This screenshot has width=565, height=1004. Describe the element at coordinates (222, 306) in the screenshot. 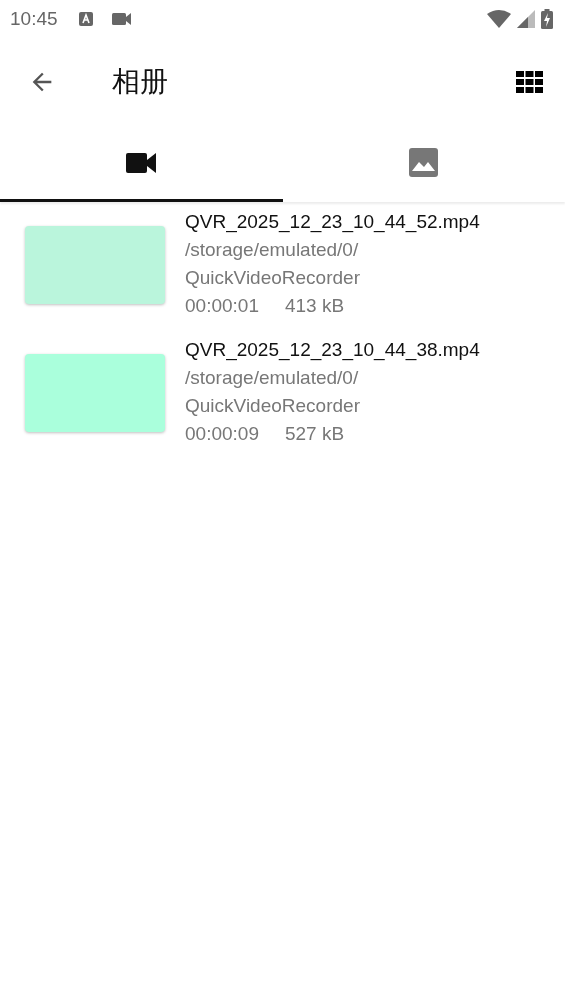

I see `video-duration: 00:00:01` at that location.